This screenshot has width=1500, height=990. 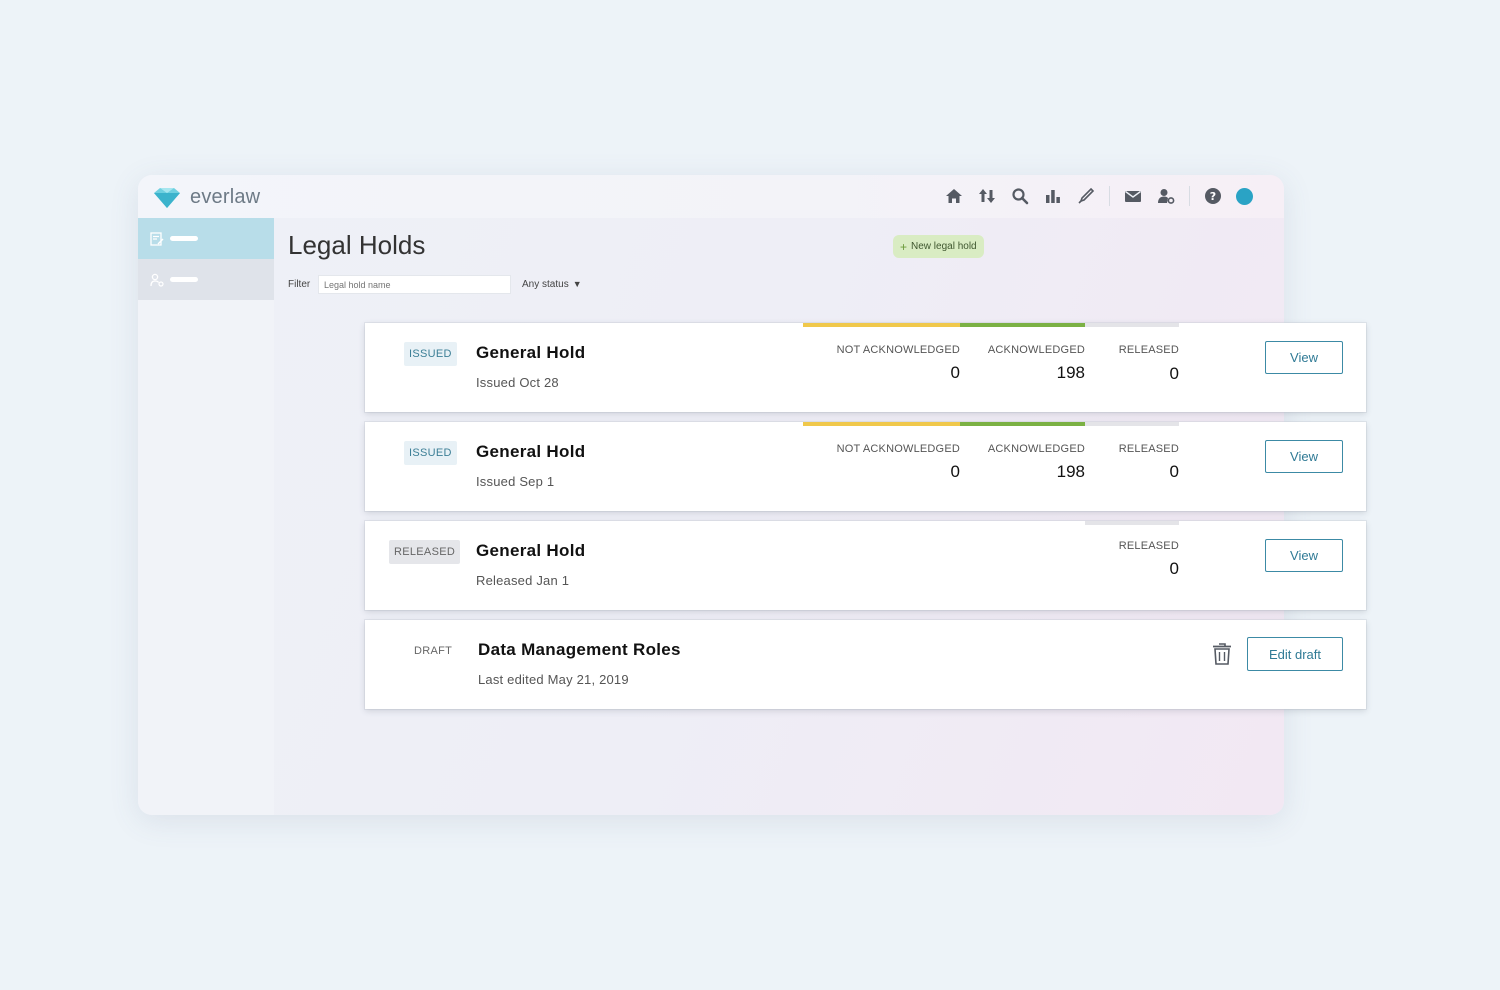 I want to click on diamond-logo-icon, so click(x=167, y=197).